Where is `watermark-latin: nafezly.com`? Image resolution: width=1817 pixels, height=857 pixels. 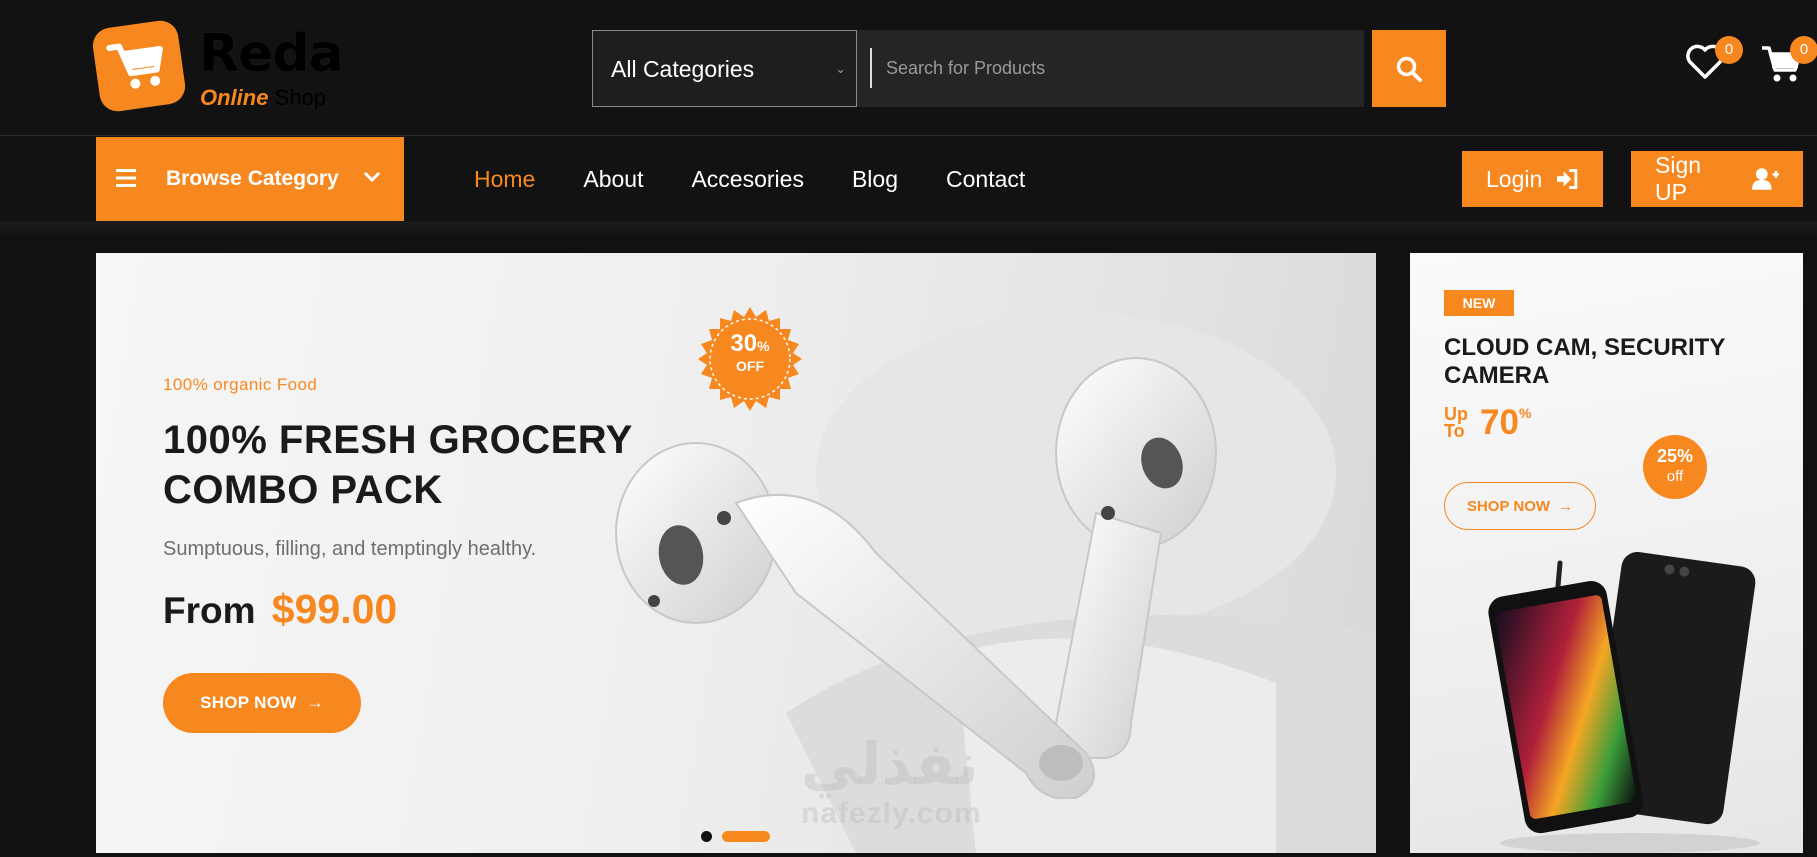
watermark-latin: nafezly.com is located at coordinates (891, 813).